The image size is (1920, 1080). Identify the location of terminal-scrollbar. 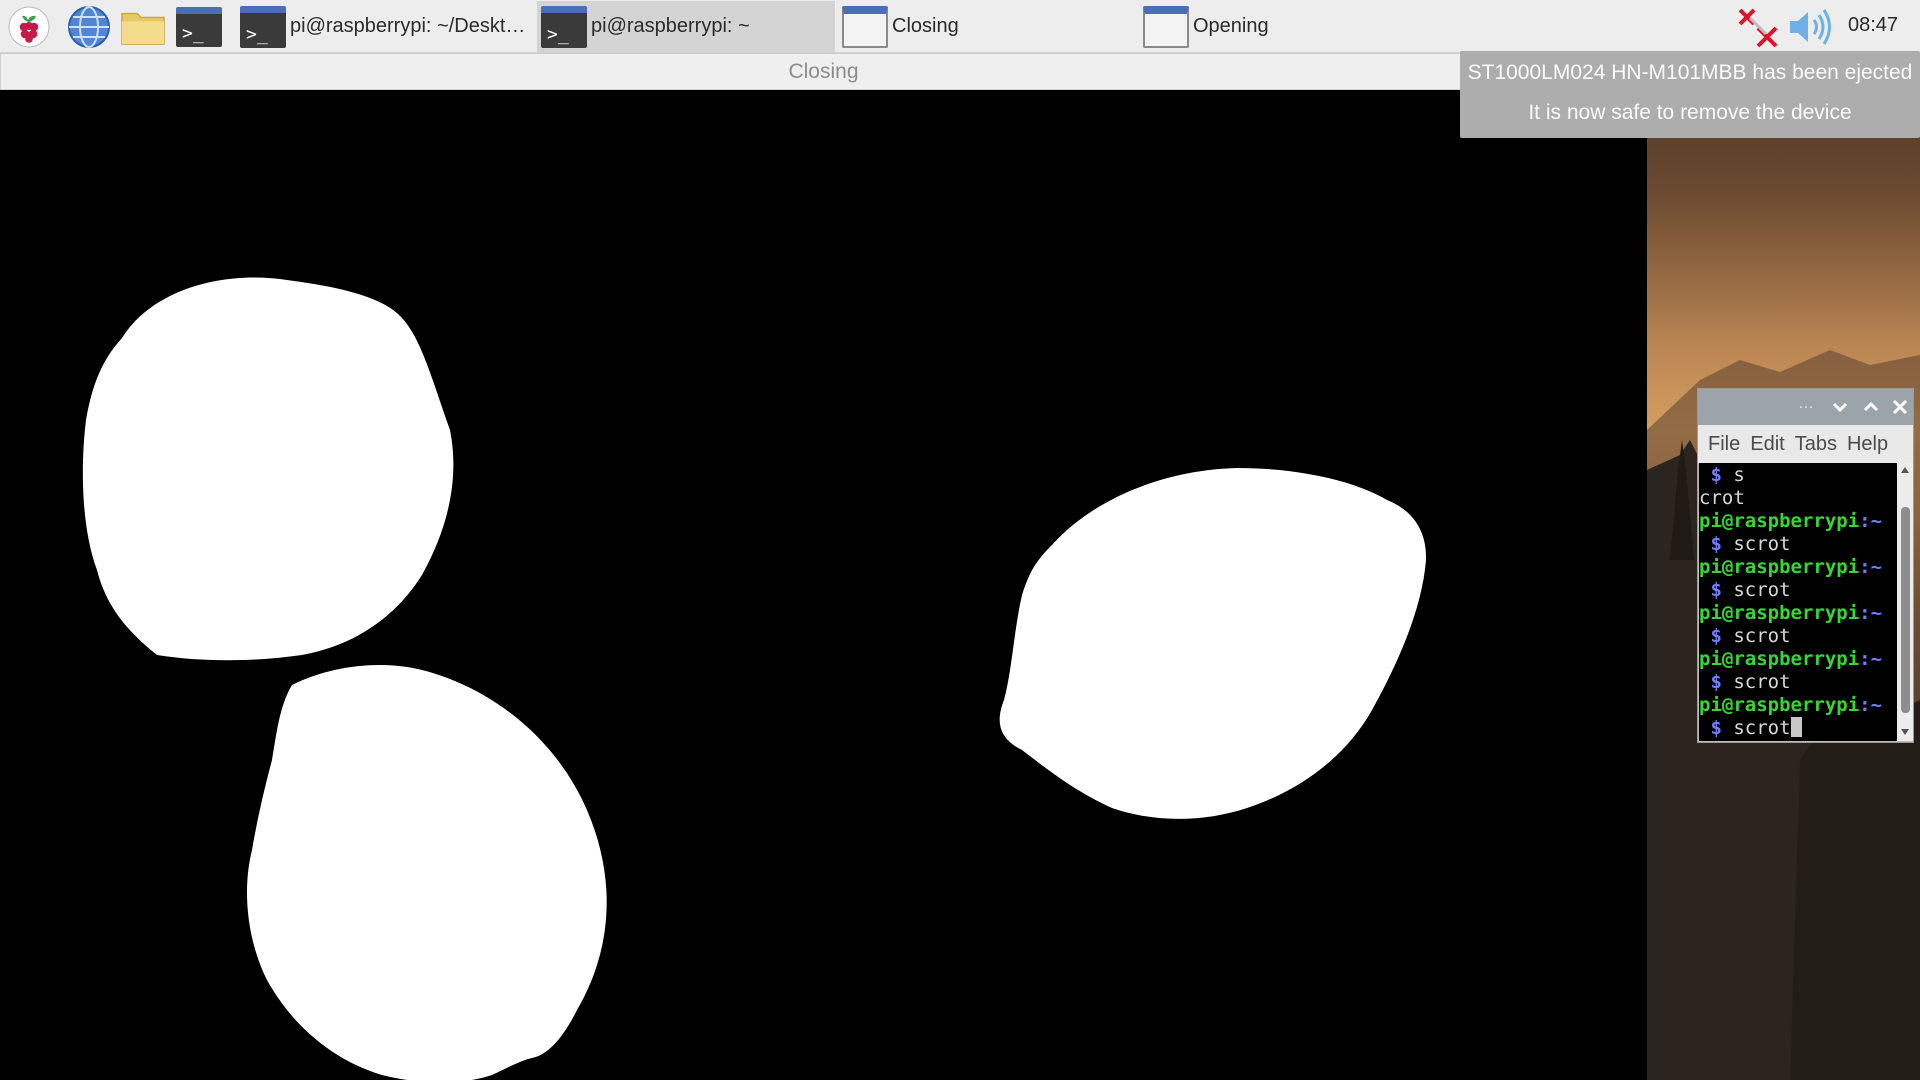
(1905, 602).